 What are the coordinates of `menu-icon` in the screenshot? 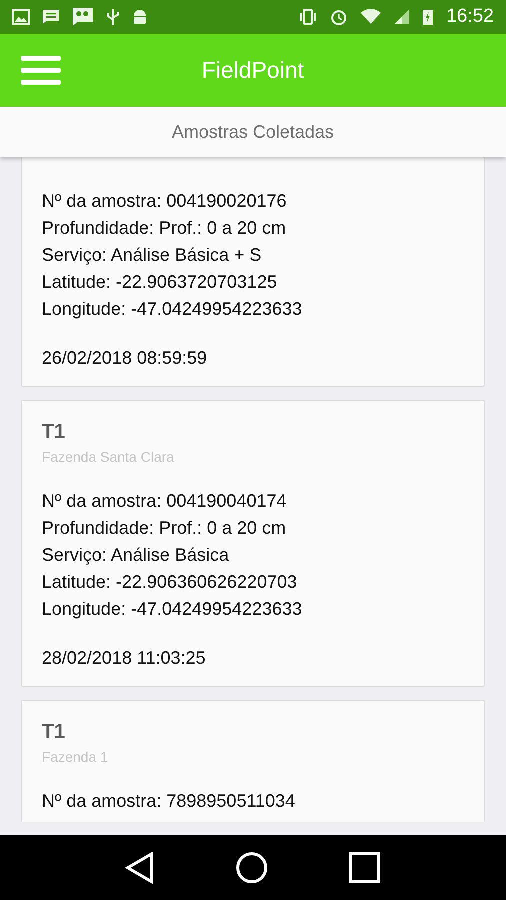 It's located at (41, 71).